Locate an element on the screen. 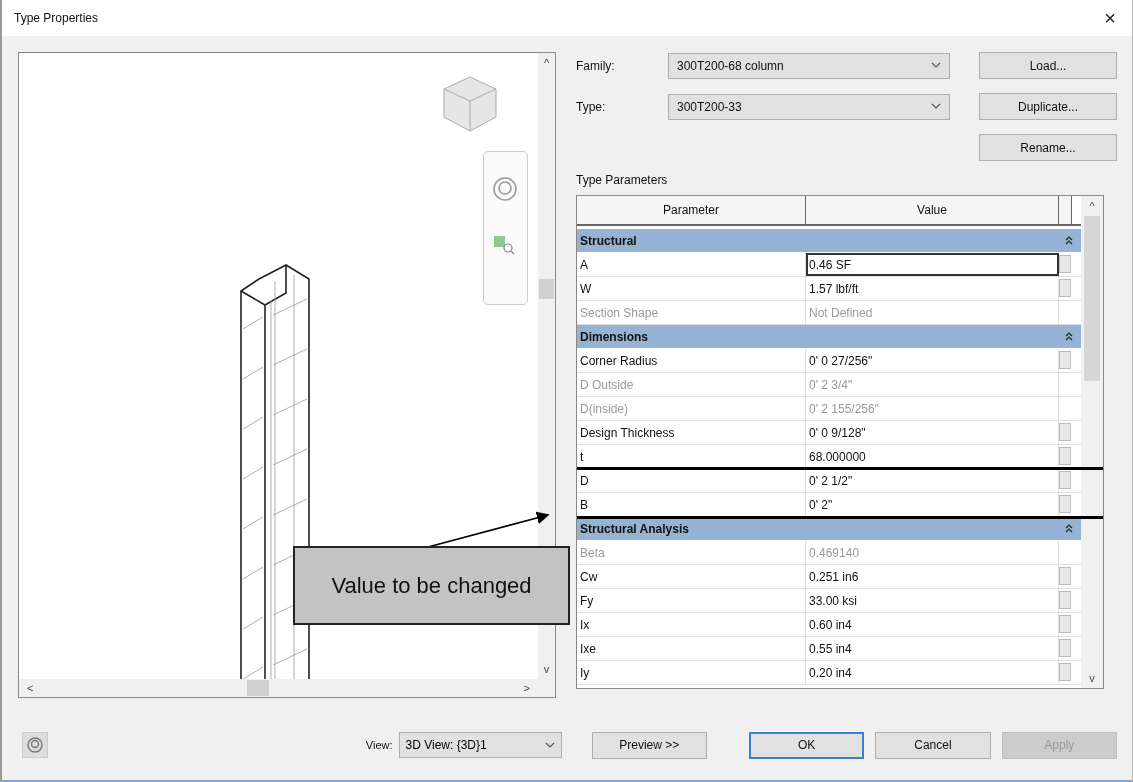 The image size is (1133, 782). parameter-name: B is located at coordinates (691, 504).